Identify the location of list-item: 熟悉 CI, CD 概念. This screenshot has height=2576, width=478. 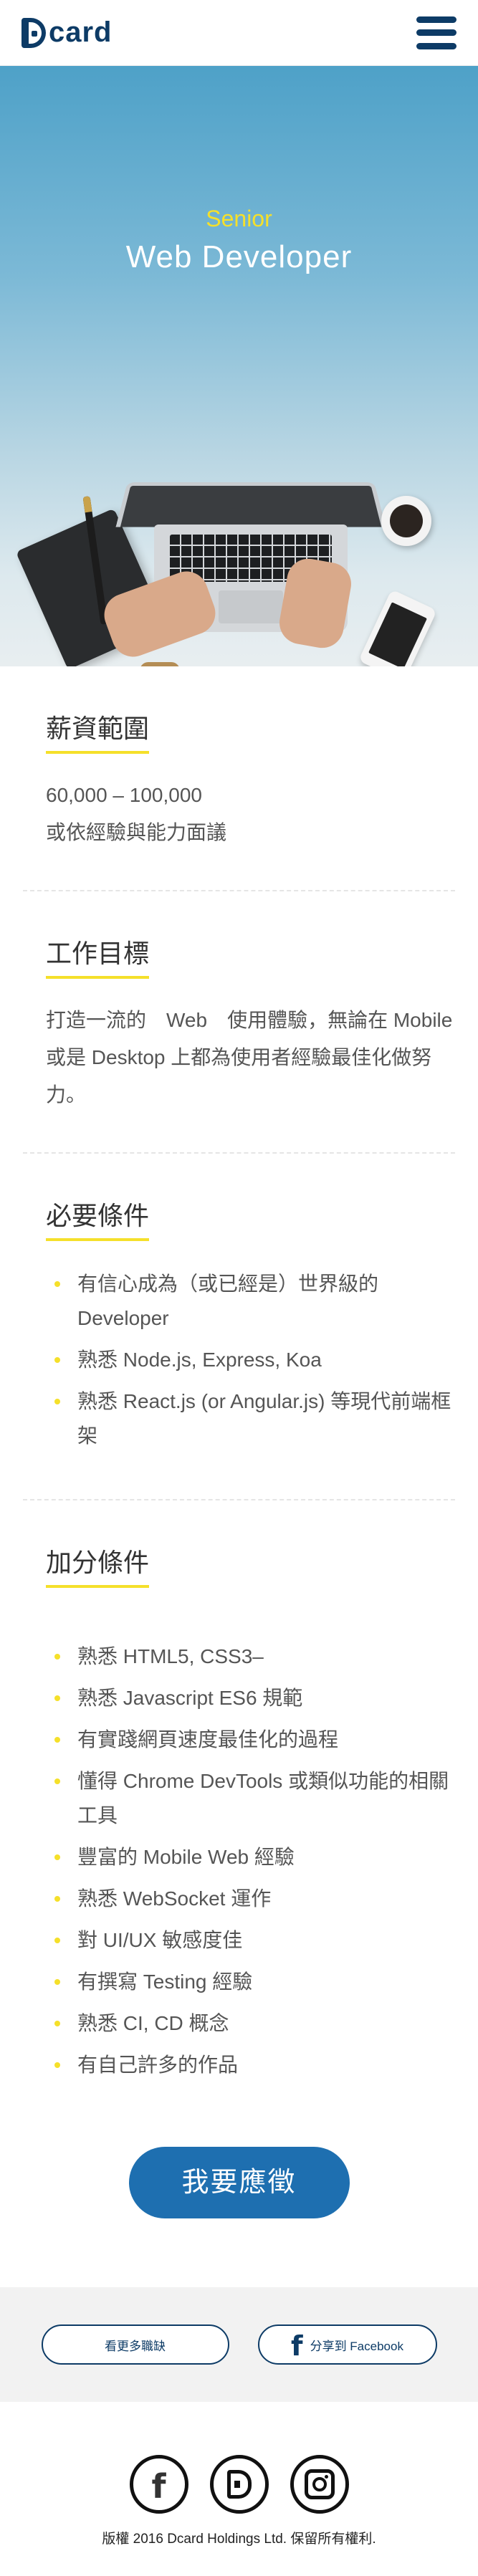
(250, 2023).